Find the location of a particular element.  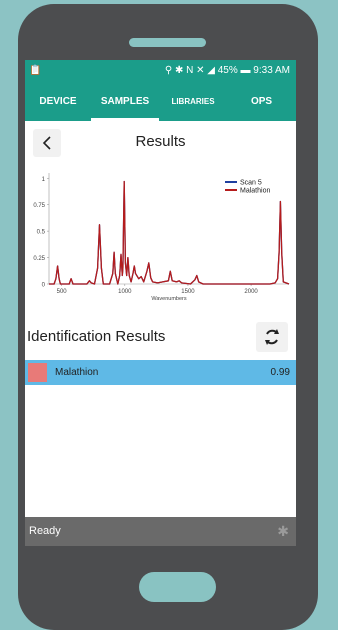

home-button is located at coordinates (177, 587).